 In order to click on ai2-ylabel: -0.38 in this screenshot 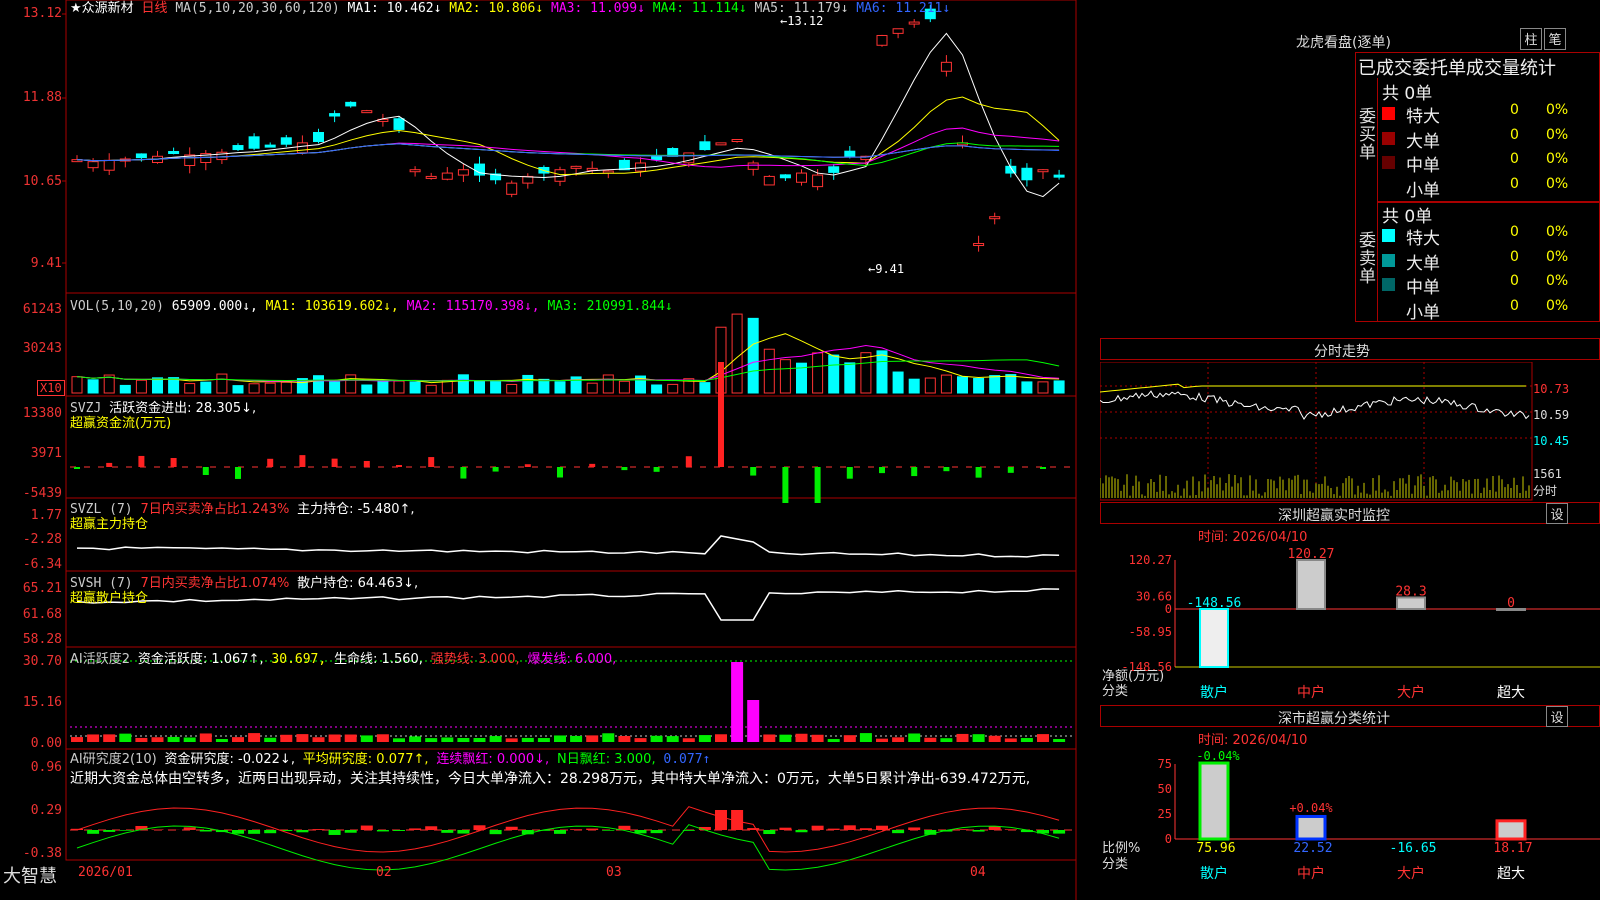, I will do `click(42, 853)`.